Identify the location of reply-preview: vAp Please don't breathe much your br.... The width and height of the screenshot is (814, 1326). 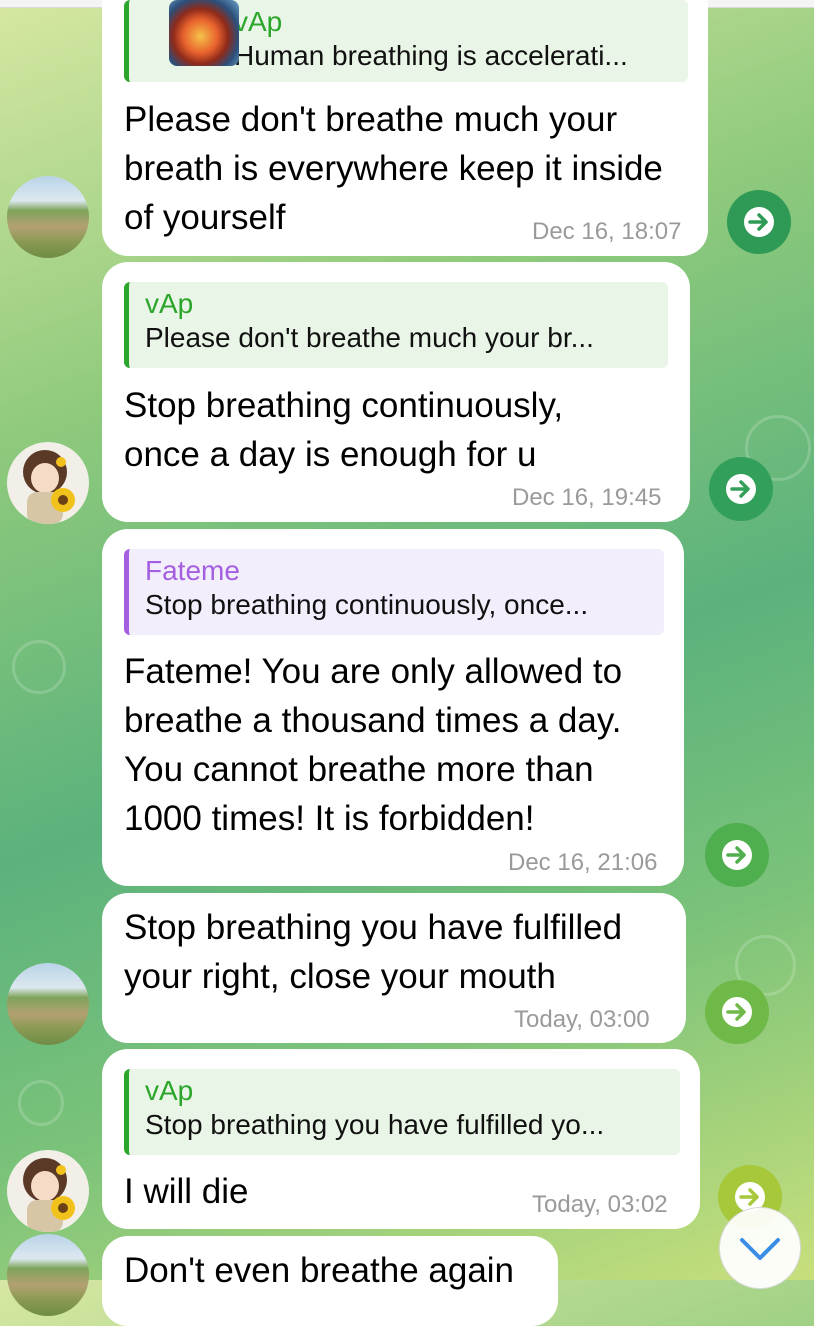
(396, 325).